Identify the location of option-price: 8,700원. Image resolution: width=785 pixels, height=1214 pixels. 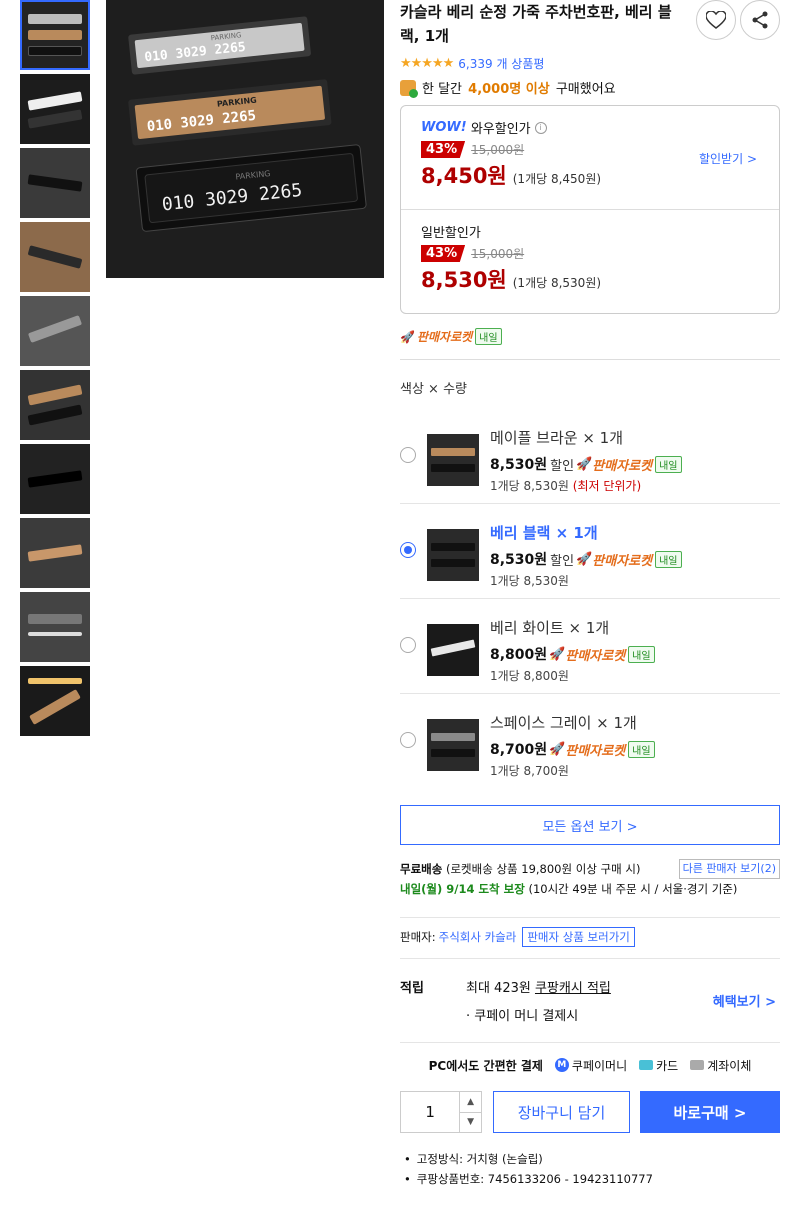
(519, 750).